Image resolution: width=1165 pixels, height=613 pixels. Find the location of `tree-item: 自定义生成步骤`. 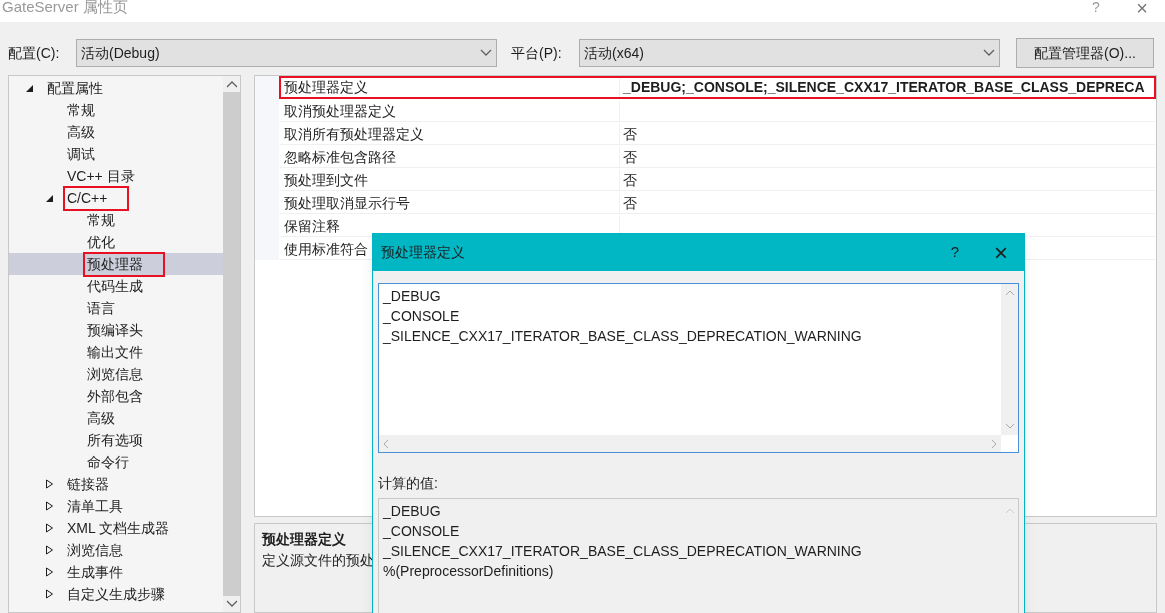

tree-item: 自定义生成步骤 is located at coordinates (116, 594).